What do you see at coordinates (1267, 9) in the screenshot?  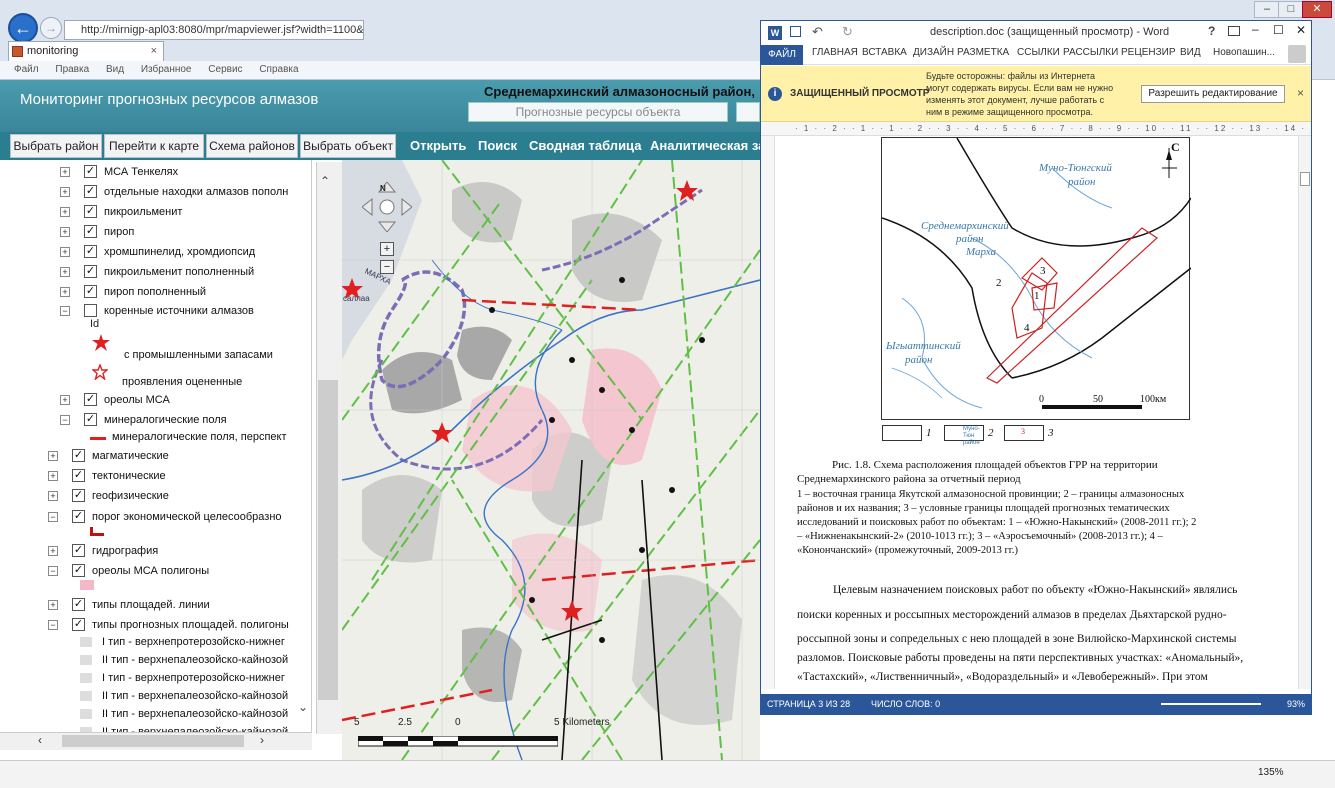 I see `browser-minimize-button: –` at bounding box center [1267, 9].